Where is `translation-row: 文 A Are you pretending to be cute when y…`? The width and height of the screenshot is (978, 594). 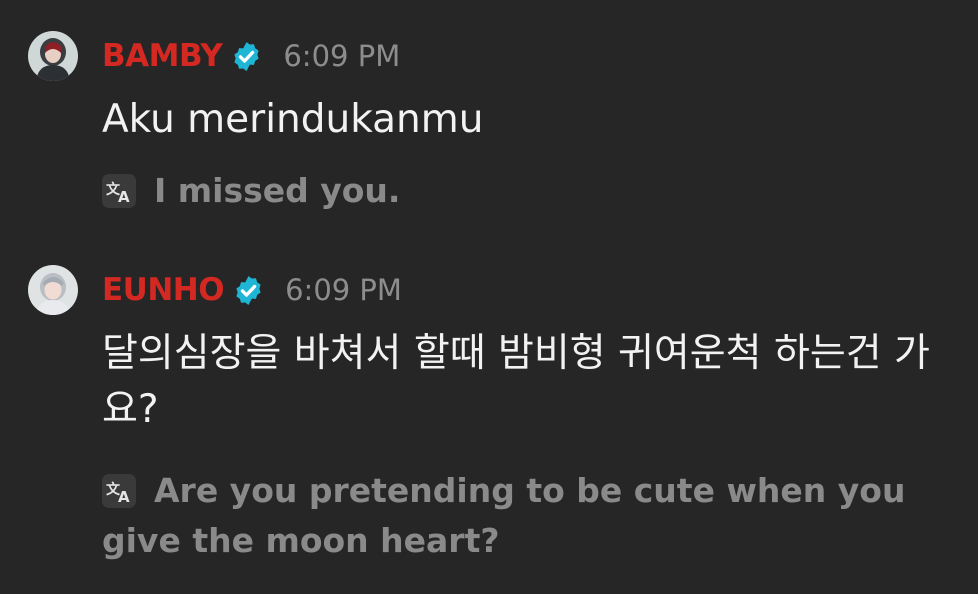 translation-row: 文 A Are you pretending to be cute when y… is located at coordinates (520, 516).